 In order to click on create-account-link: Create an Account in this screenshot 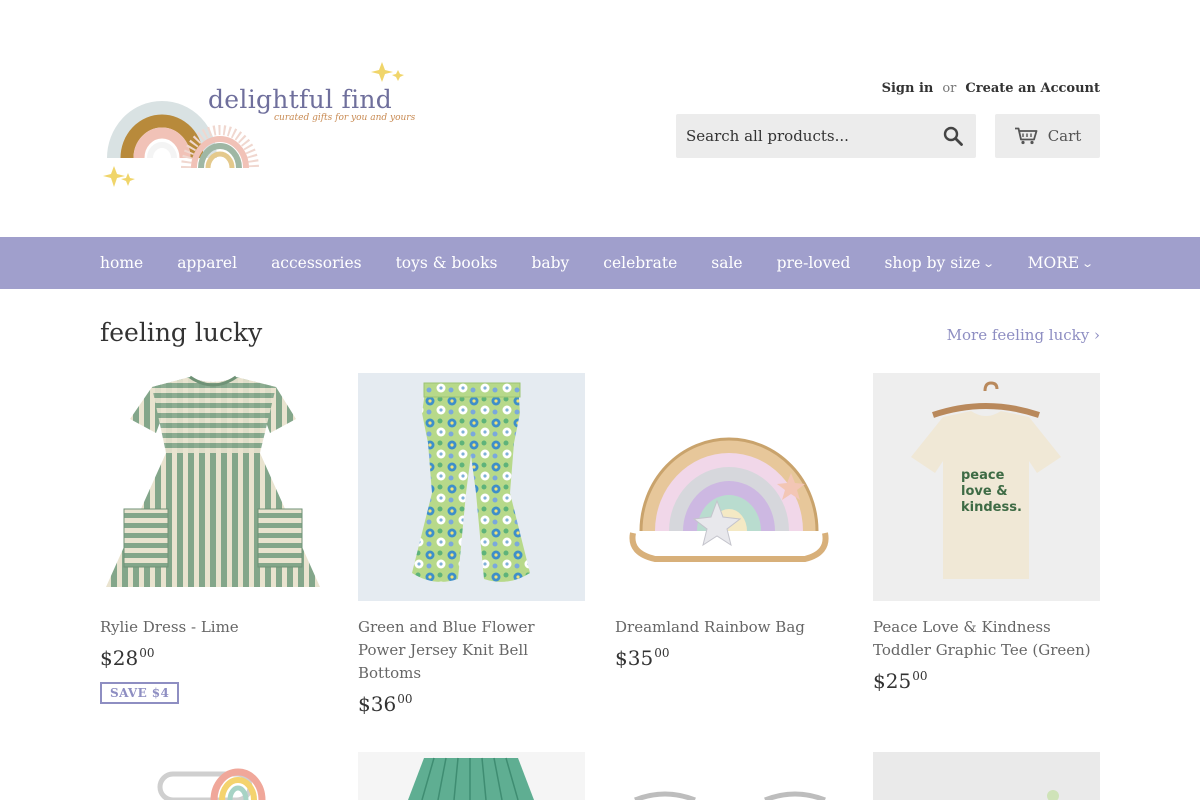, I will do `click(1032, 88)`.